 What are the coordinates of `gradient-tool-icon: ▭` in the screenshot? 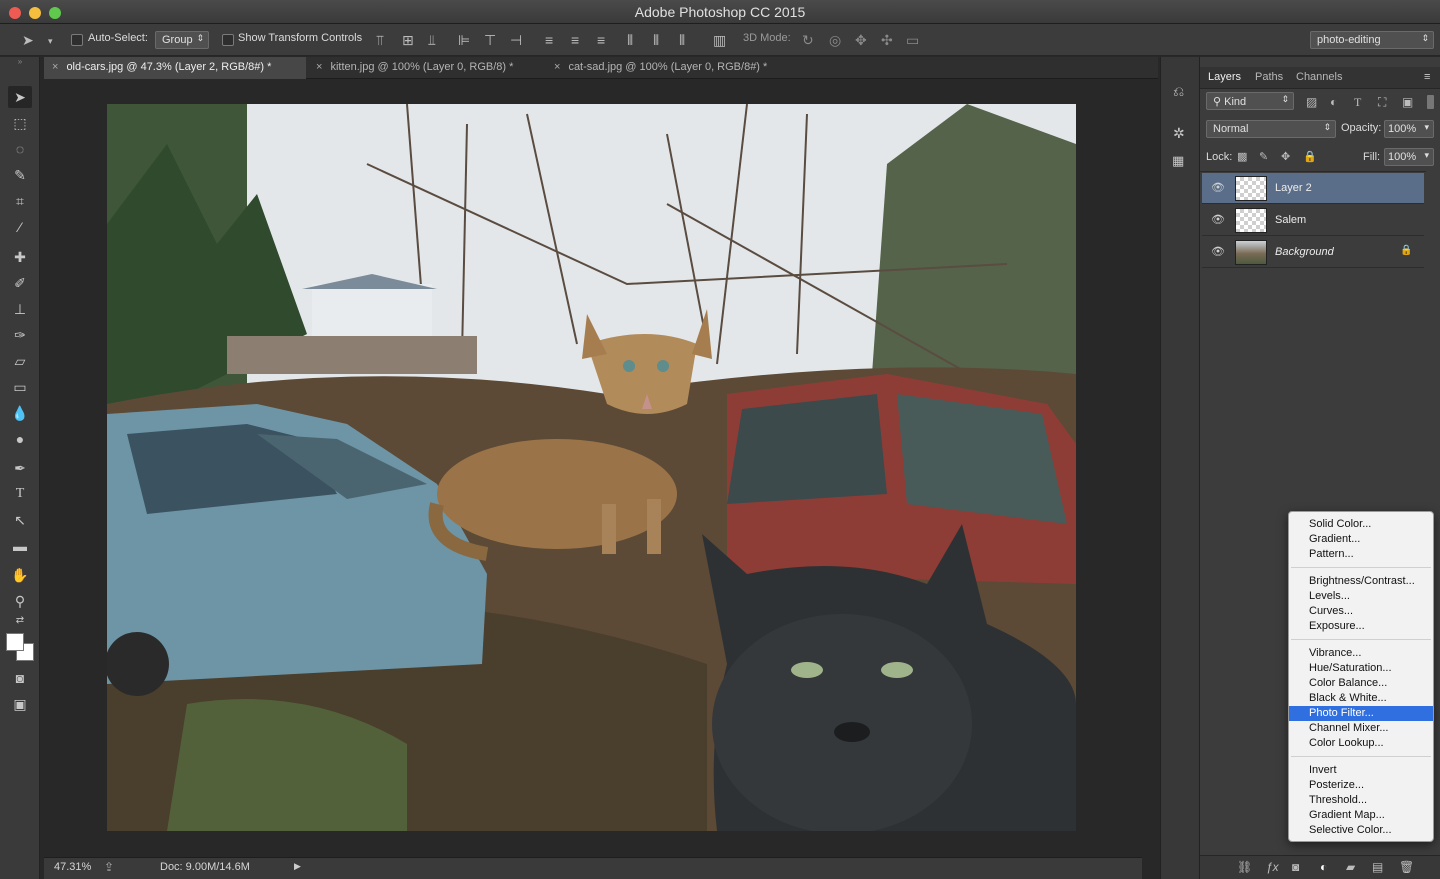 It's located at (20, 387).